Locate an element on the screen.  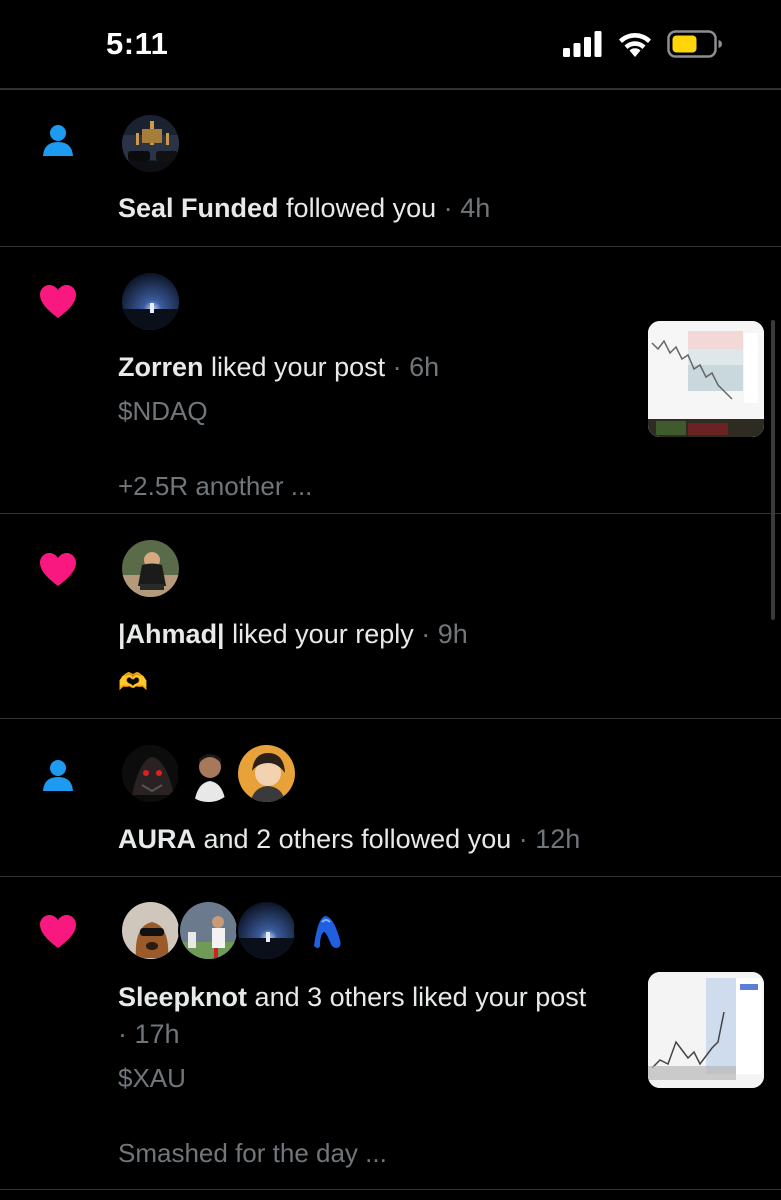
action-text: followed you is located at coordinates (361, 208).